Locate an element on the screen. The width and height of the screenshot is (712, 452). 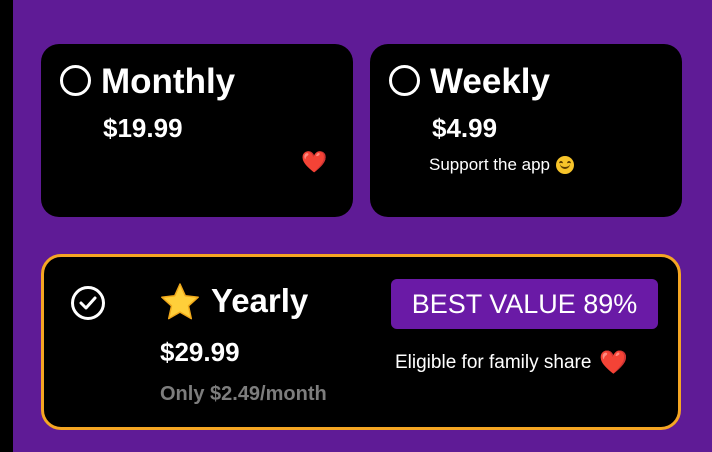
plan-monthly-equivalent: Only $2.49/month is located at coordinates (243, 394).